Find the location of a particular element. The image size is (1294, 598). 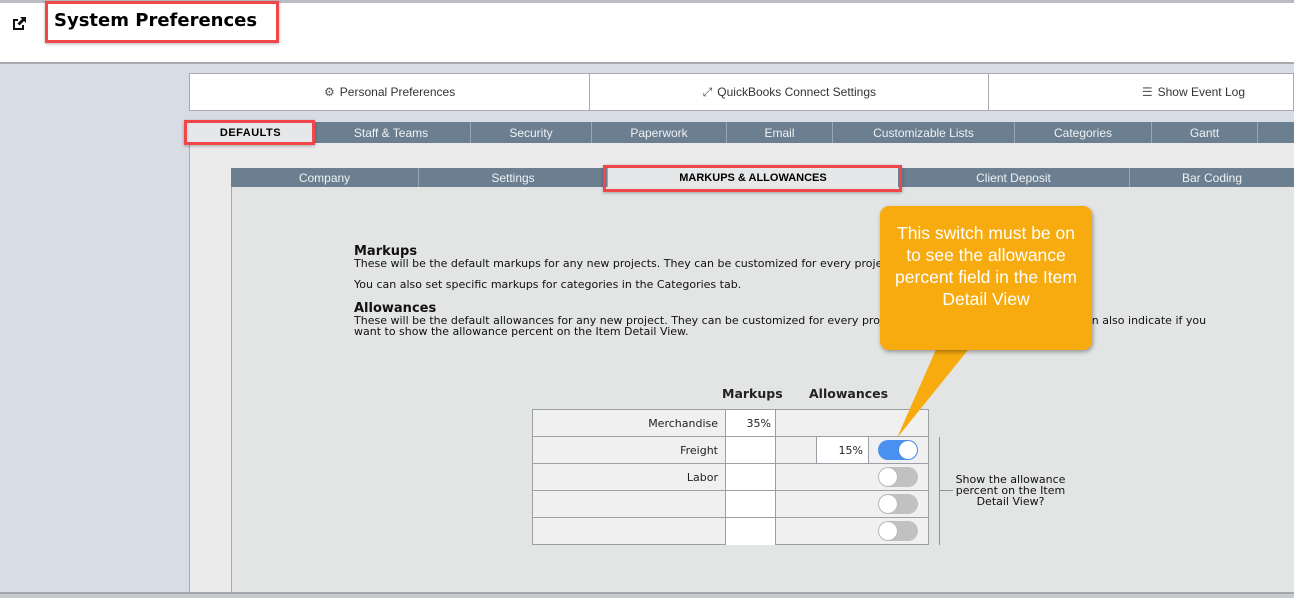

list-icon: ☰ is located at coordinates (1147, 92).